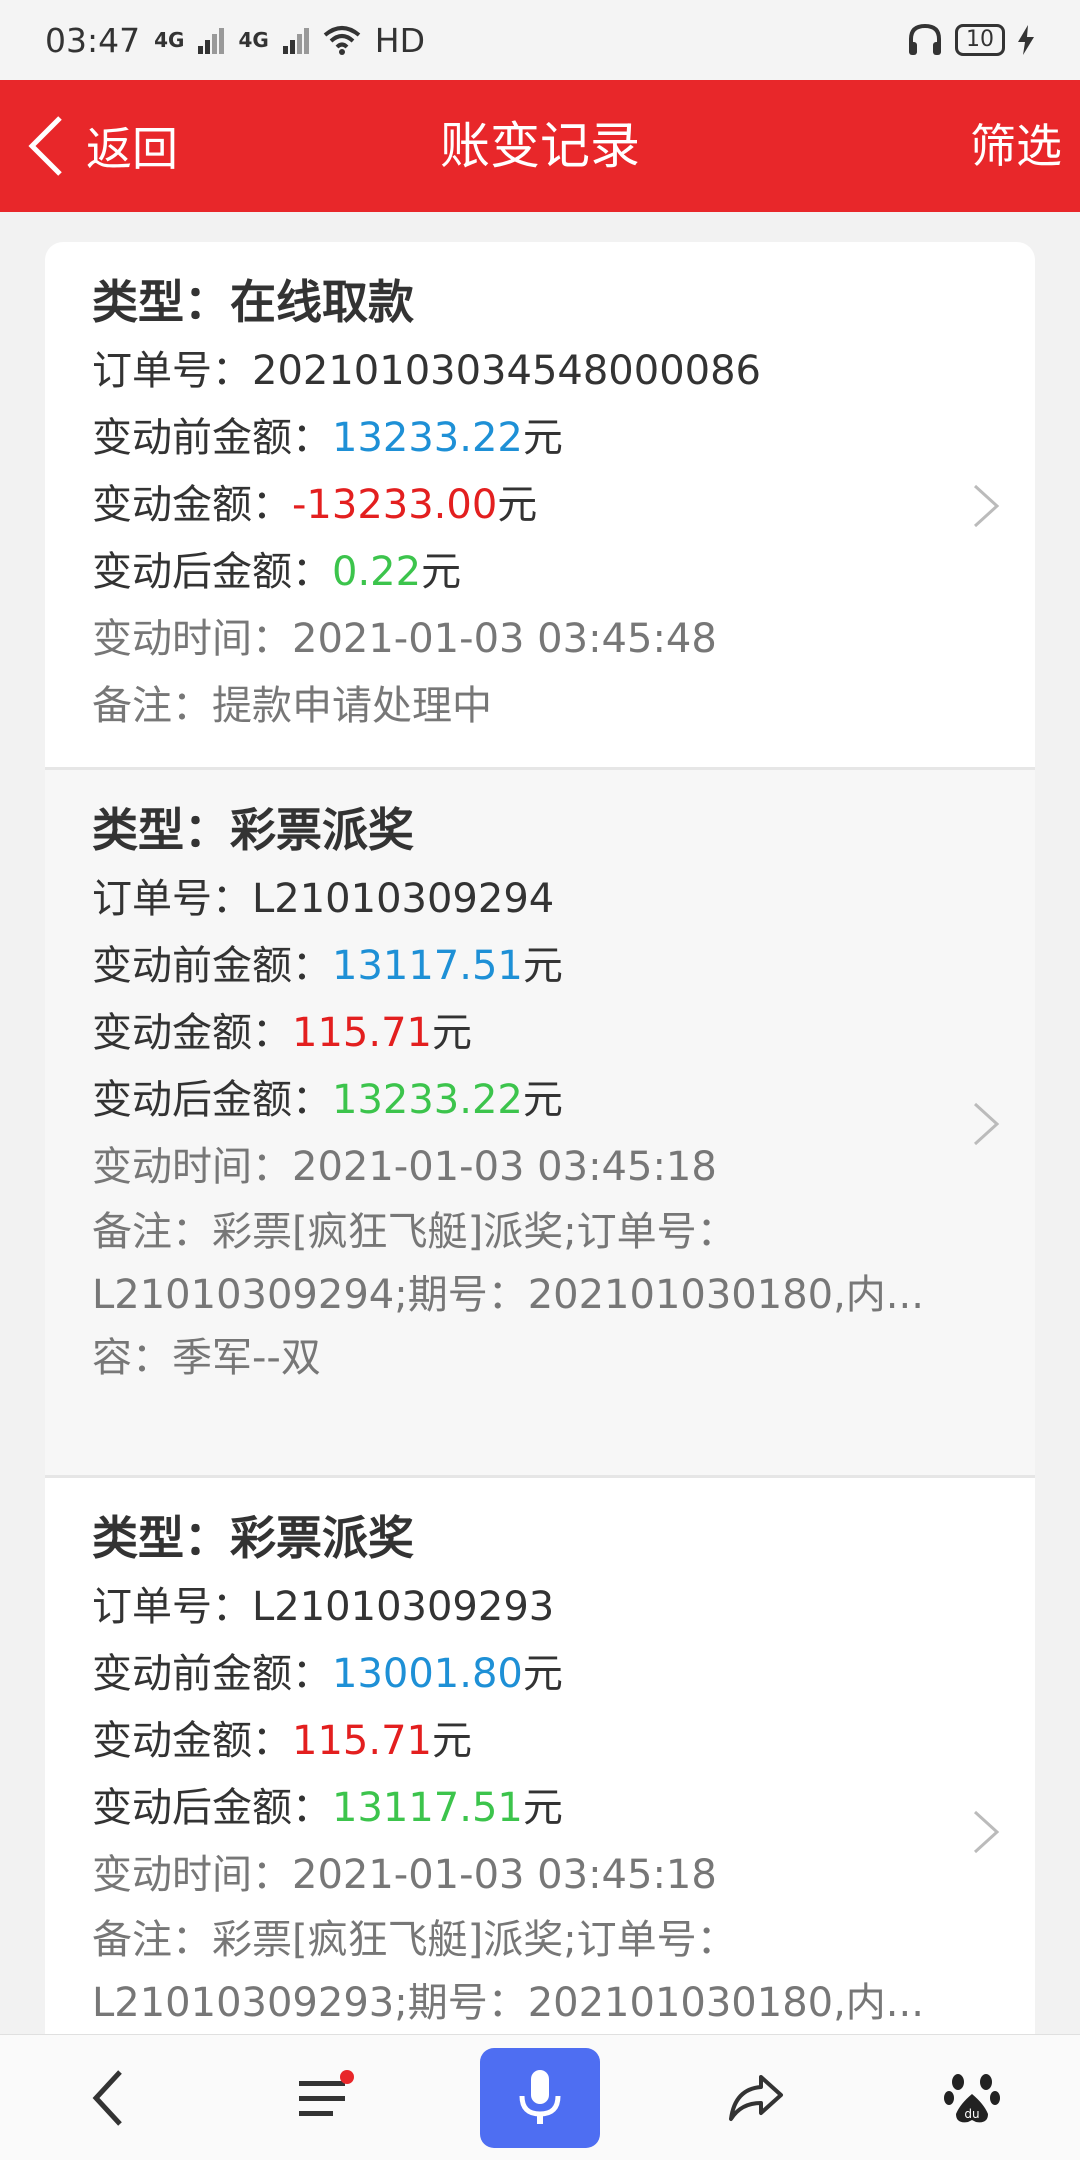 The image size is (1080, 2160). I want to click on record-after-amount: 变动后金额：0.22元, so click(277, 572).